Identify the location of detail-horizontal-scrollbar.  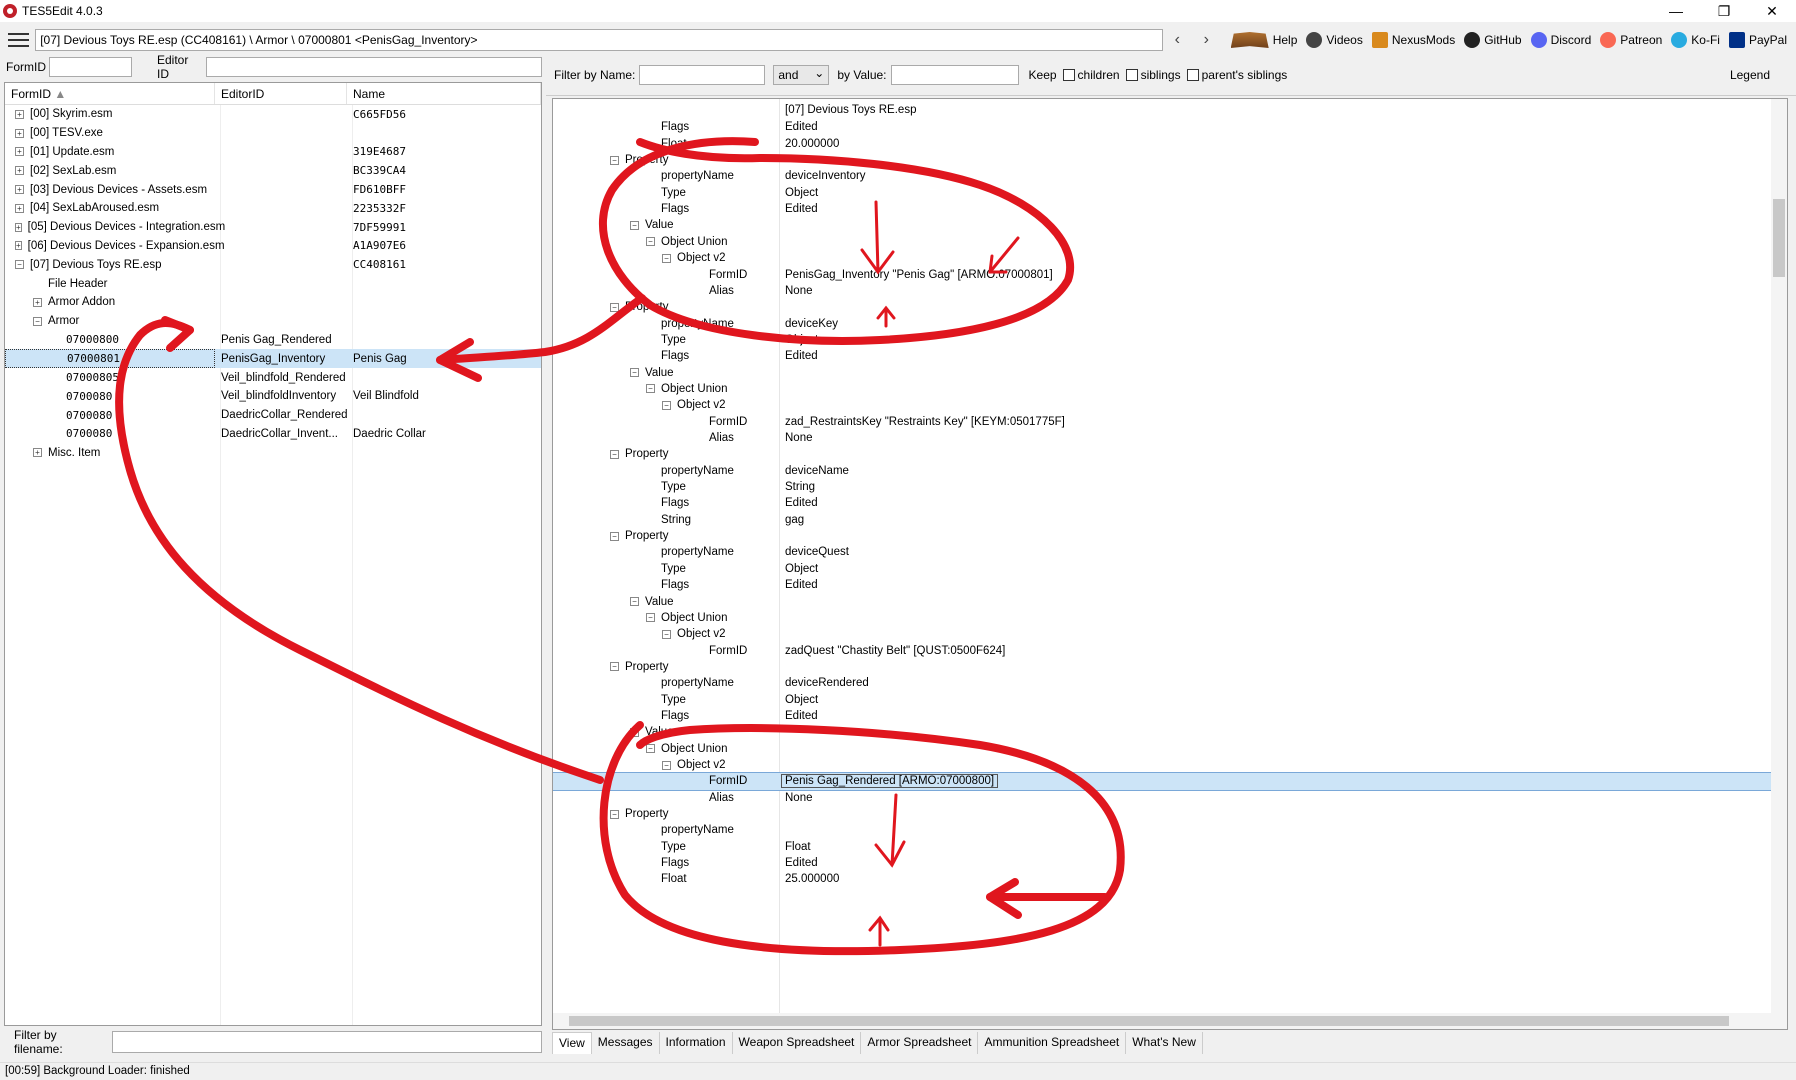
(1163, 1021).